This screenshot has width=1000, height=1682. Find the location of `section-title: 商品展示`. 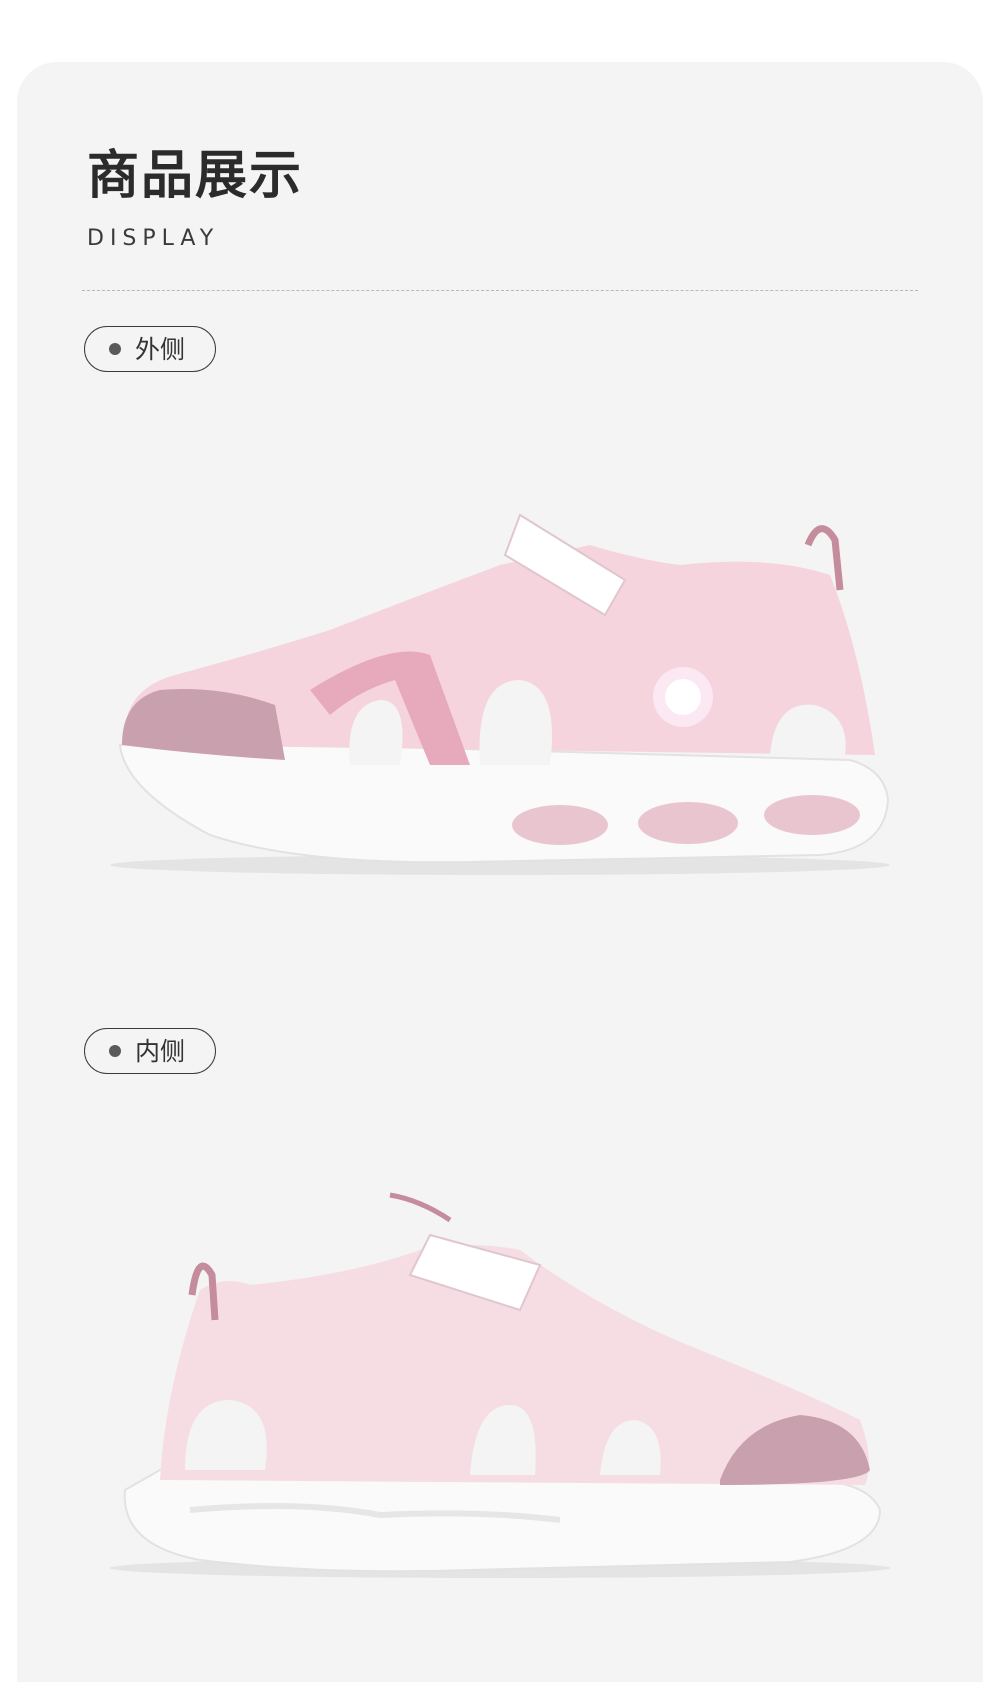

section-title: 商品展示 is located at coordinates (195, 176).